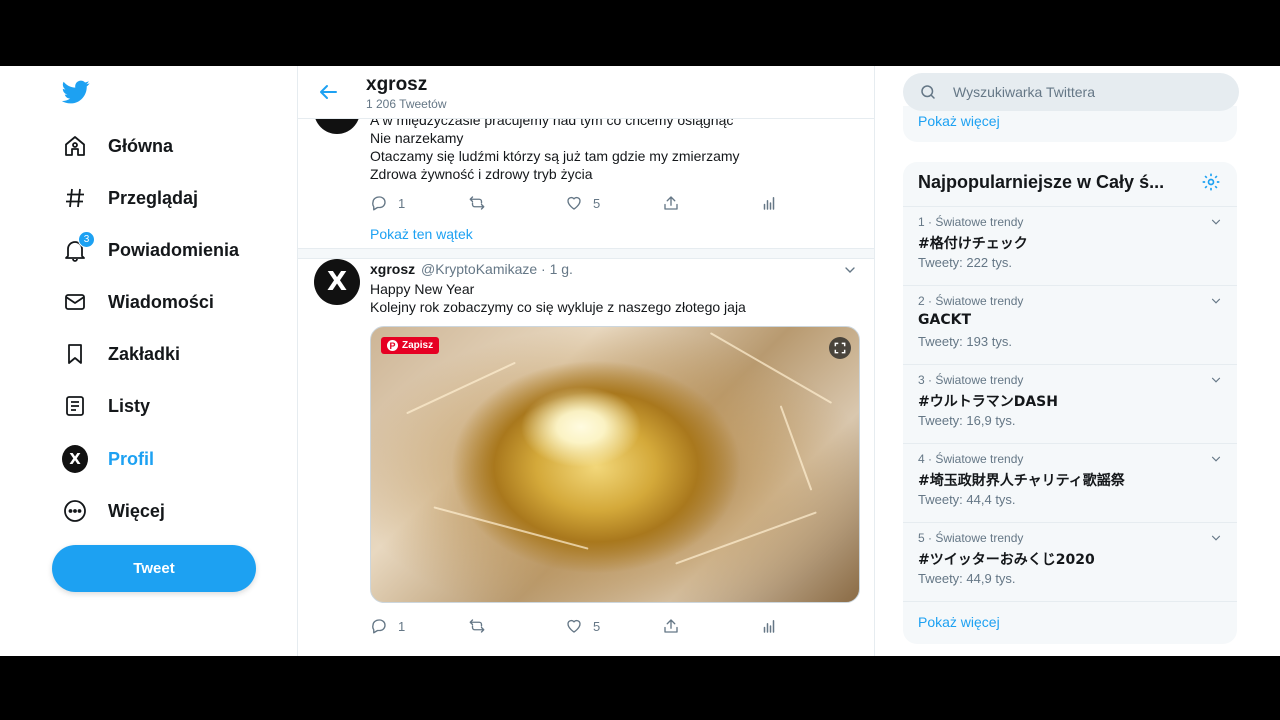 The image size is (1280, 720). I want to click on nav-lists-label: Listy, so click(129, 405).